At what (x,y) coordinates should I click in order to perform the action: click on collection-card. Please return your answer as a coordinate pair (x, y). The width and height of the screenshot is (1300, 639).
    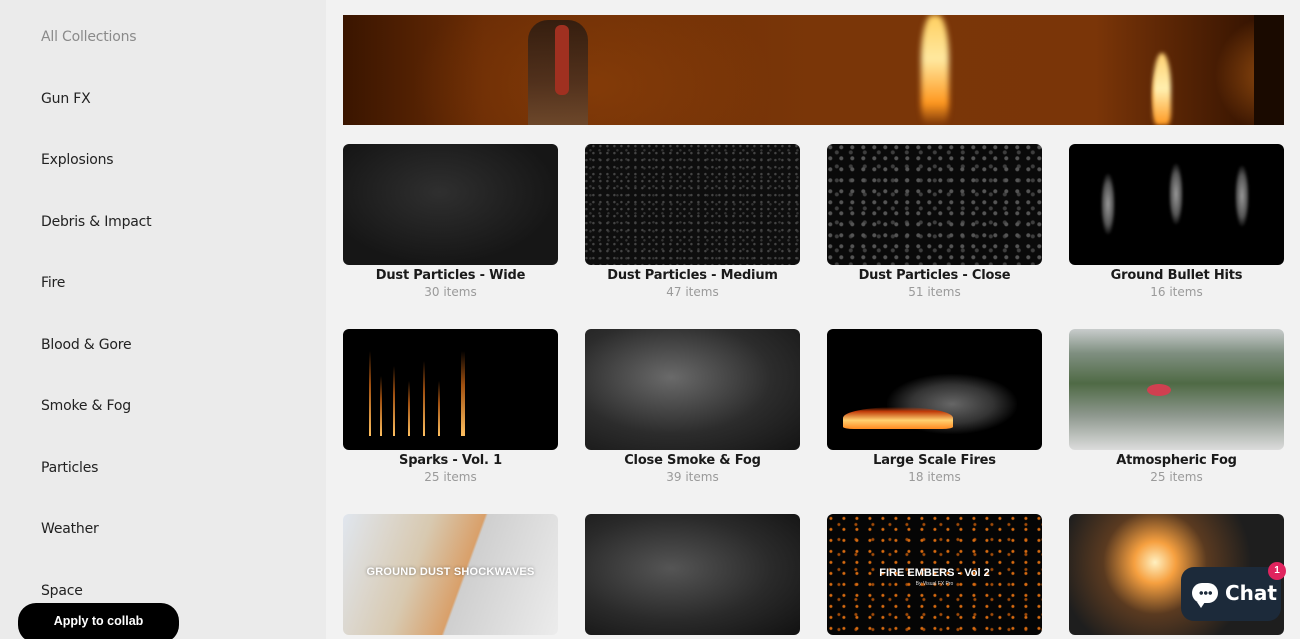
    Looking at the image, I should click on (692, 574).